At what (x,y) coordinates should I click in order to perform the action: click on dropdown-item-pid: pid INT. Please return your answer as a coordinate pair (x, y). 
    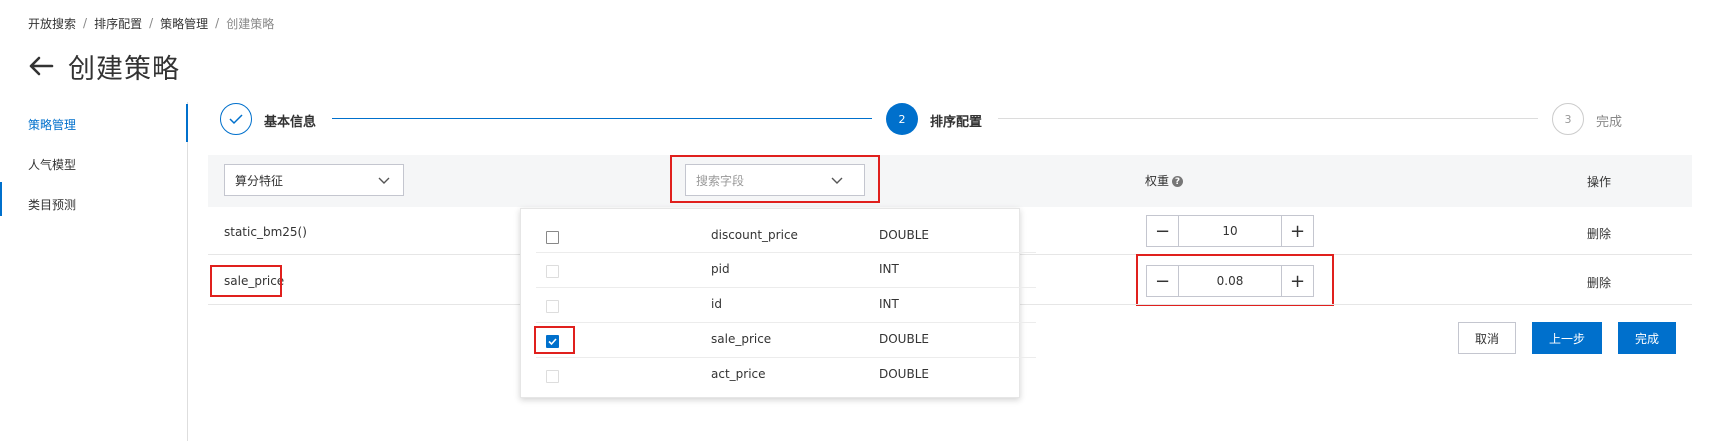
    Looking at the image, I should click on (778, 270).